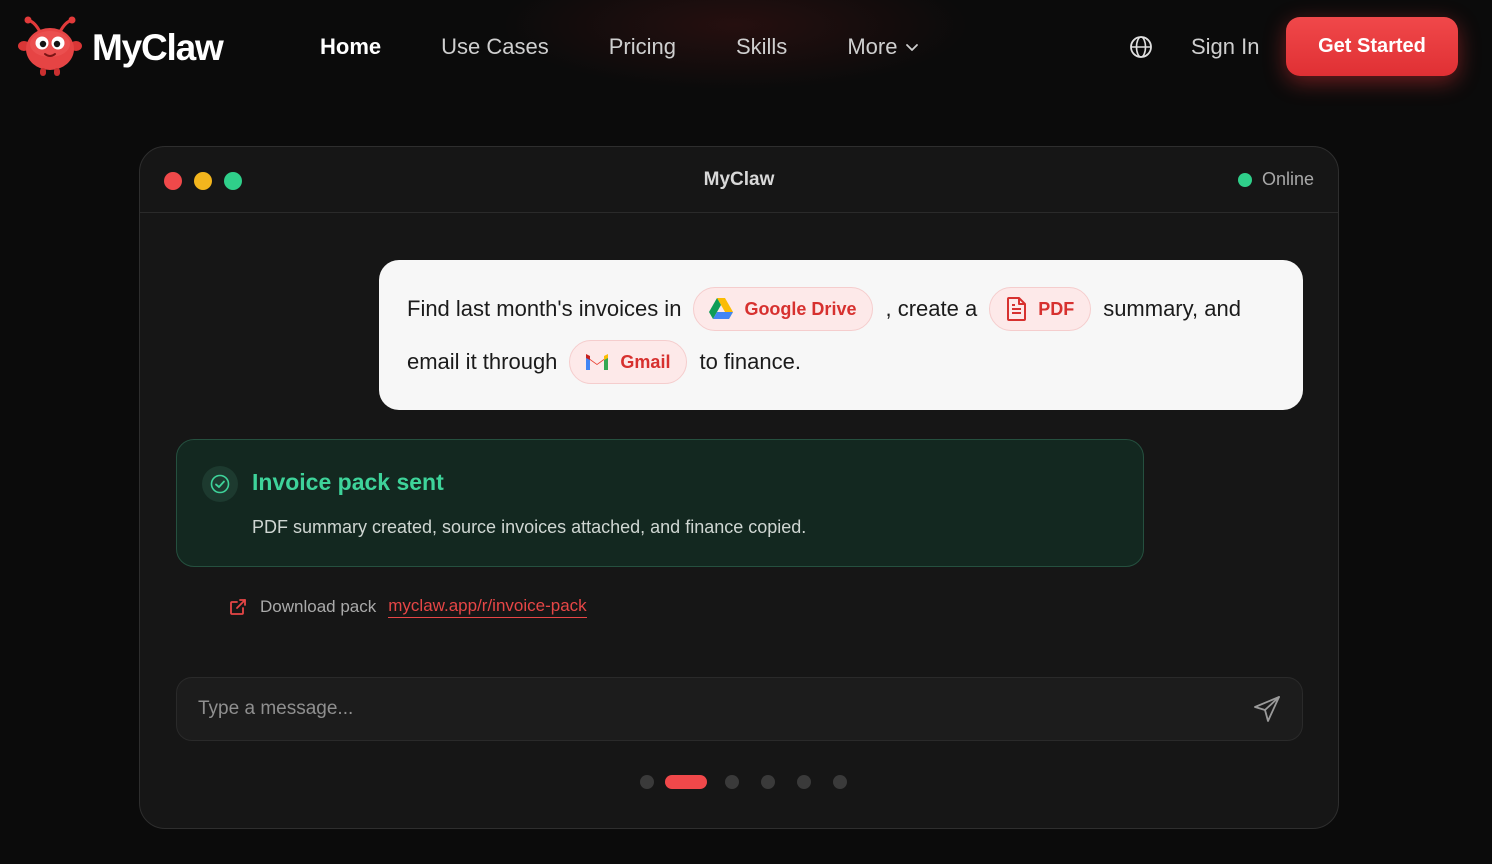  What do you see at coordinates (495, 47) in the screenshot?
I see `nav-link-use-cases: Use Cases` at bounding box center [495, 47].